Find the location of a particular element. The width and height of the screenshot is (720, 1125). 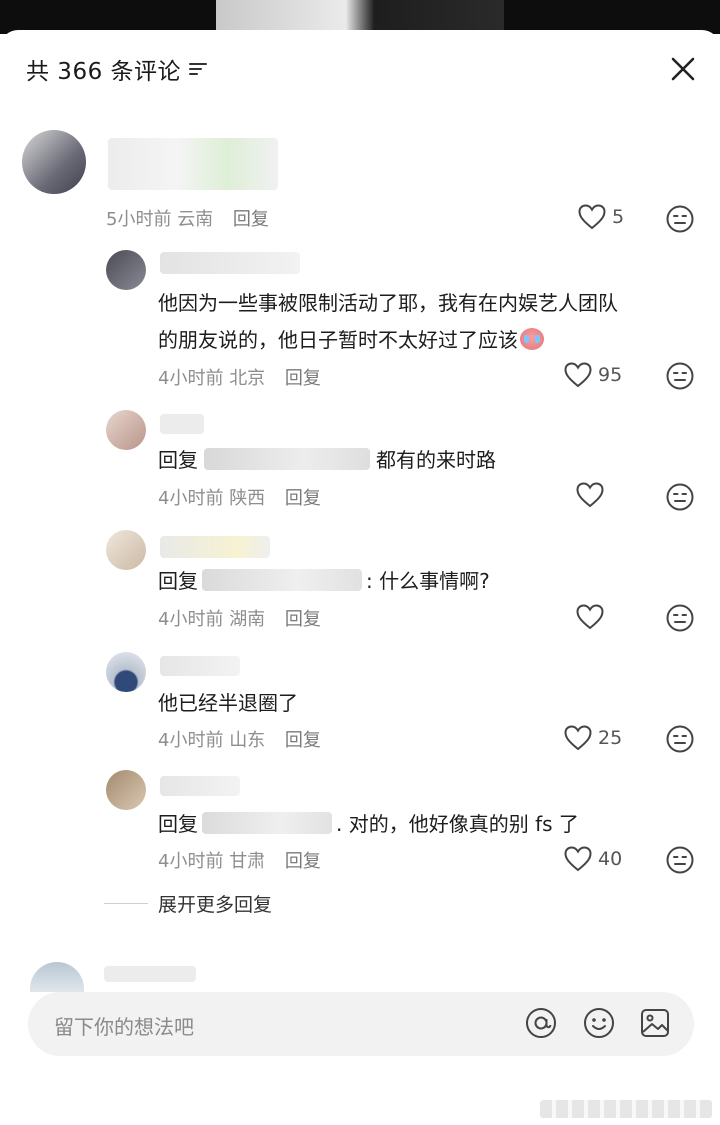

expand-more-replies: 展开更多回复 is located at coordinates (188, 903).